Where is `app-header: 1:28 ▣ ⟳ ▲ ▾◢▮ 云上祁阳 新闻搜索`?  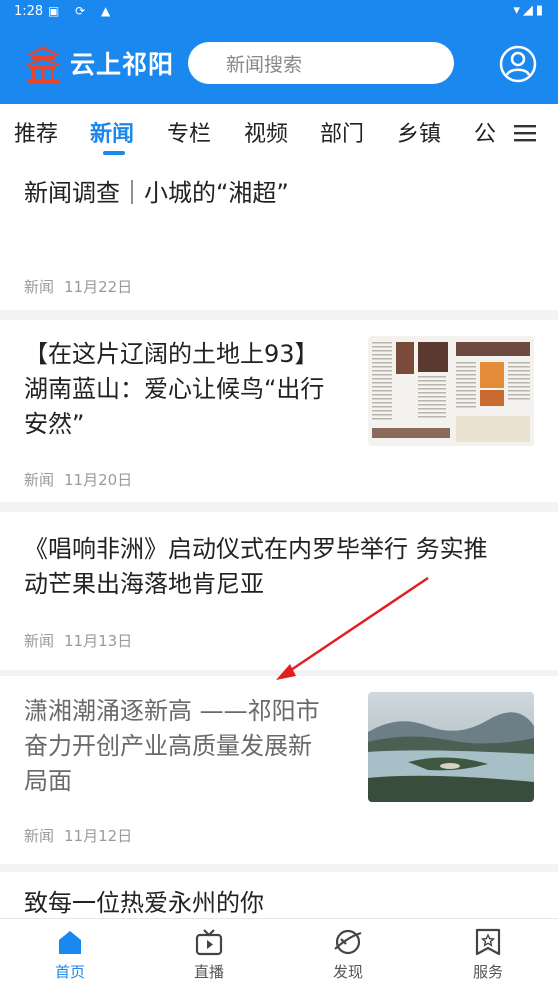
app-header: 1:28 ▣ ⟳ ▲ ▾◢▮ 云上祁阳 新闻搜索 is located at coordinates (279, 52).